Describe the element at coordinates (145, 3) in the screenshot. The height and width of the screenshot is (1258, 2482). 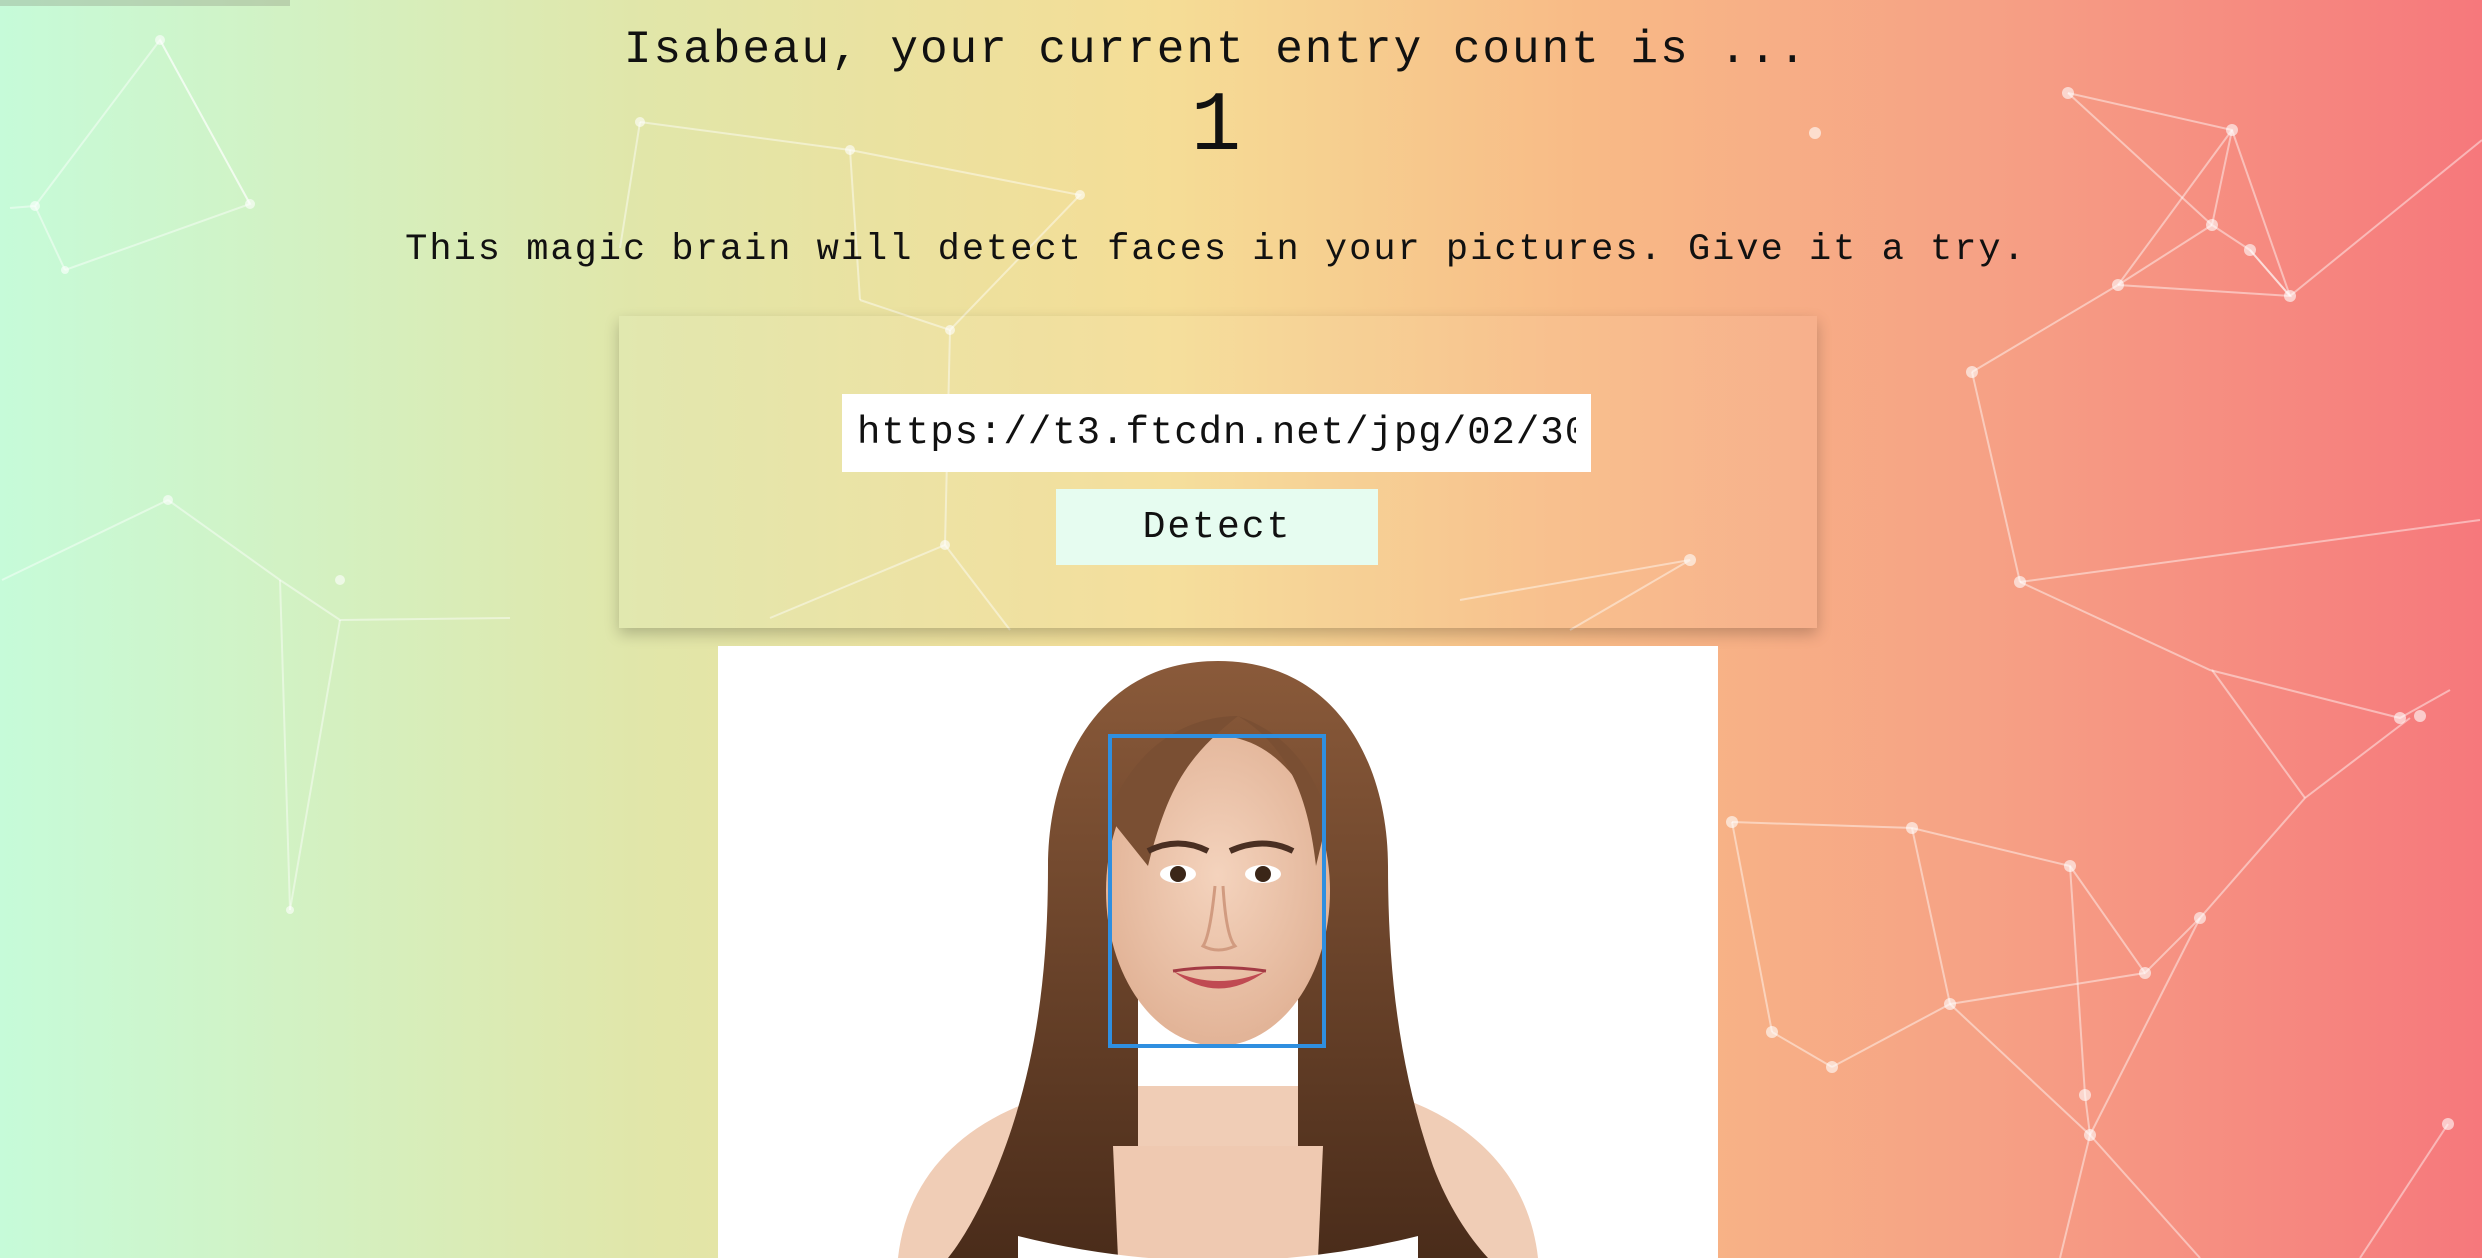
I see `top-left-tab-edge` at that location.